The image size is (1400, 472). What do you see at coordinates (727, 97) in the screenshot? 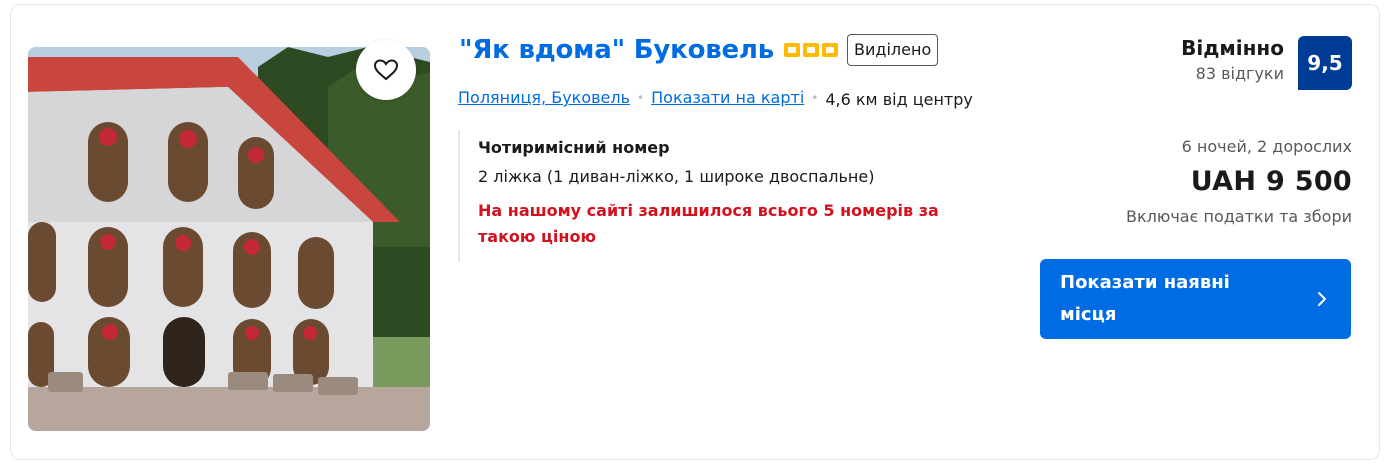
I see `show-on-map-link: Показати на карті` at bounding box center [727, 97].